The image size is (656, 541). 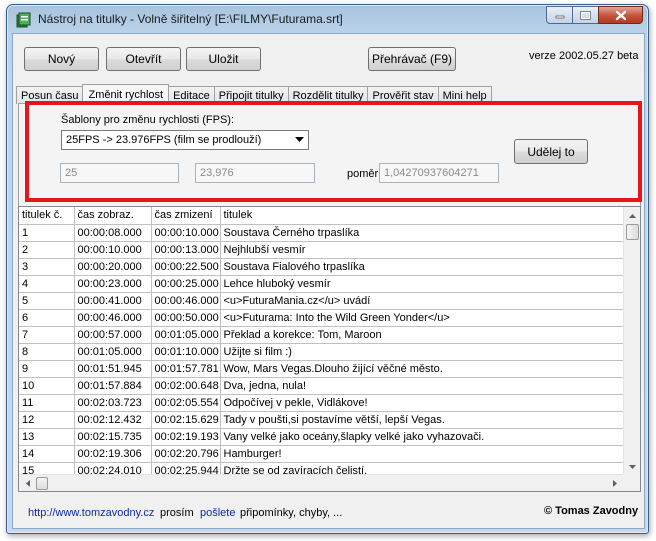 I want to click on version-label: verze 2002.05.27 beta, so click(x=584, y=56).